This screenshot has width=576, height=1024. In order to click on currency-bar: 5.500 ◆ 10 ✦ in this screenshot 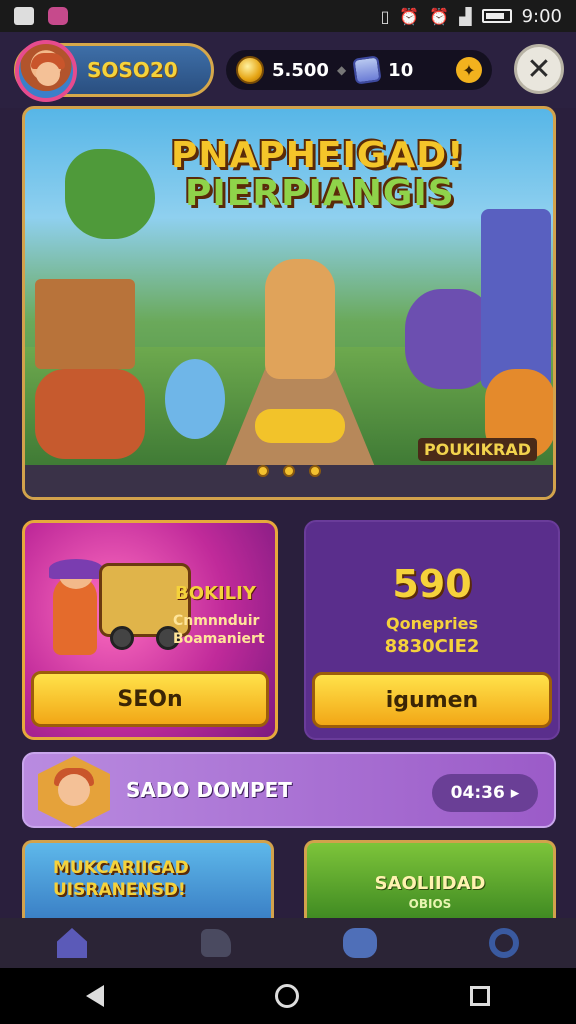, I will do `click(359, 70)`.